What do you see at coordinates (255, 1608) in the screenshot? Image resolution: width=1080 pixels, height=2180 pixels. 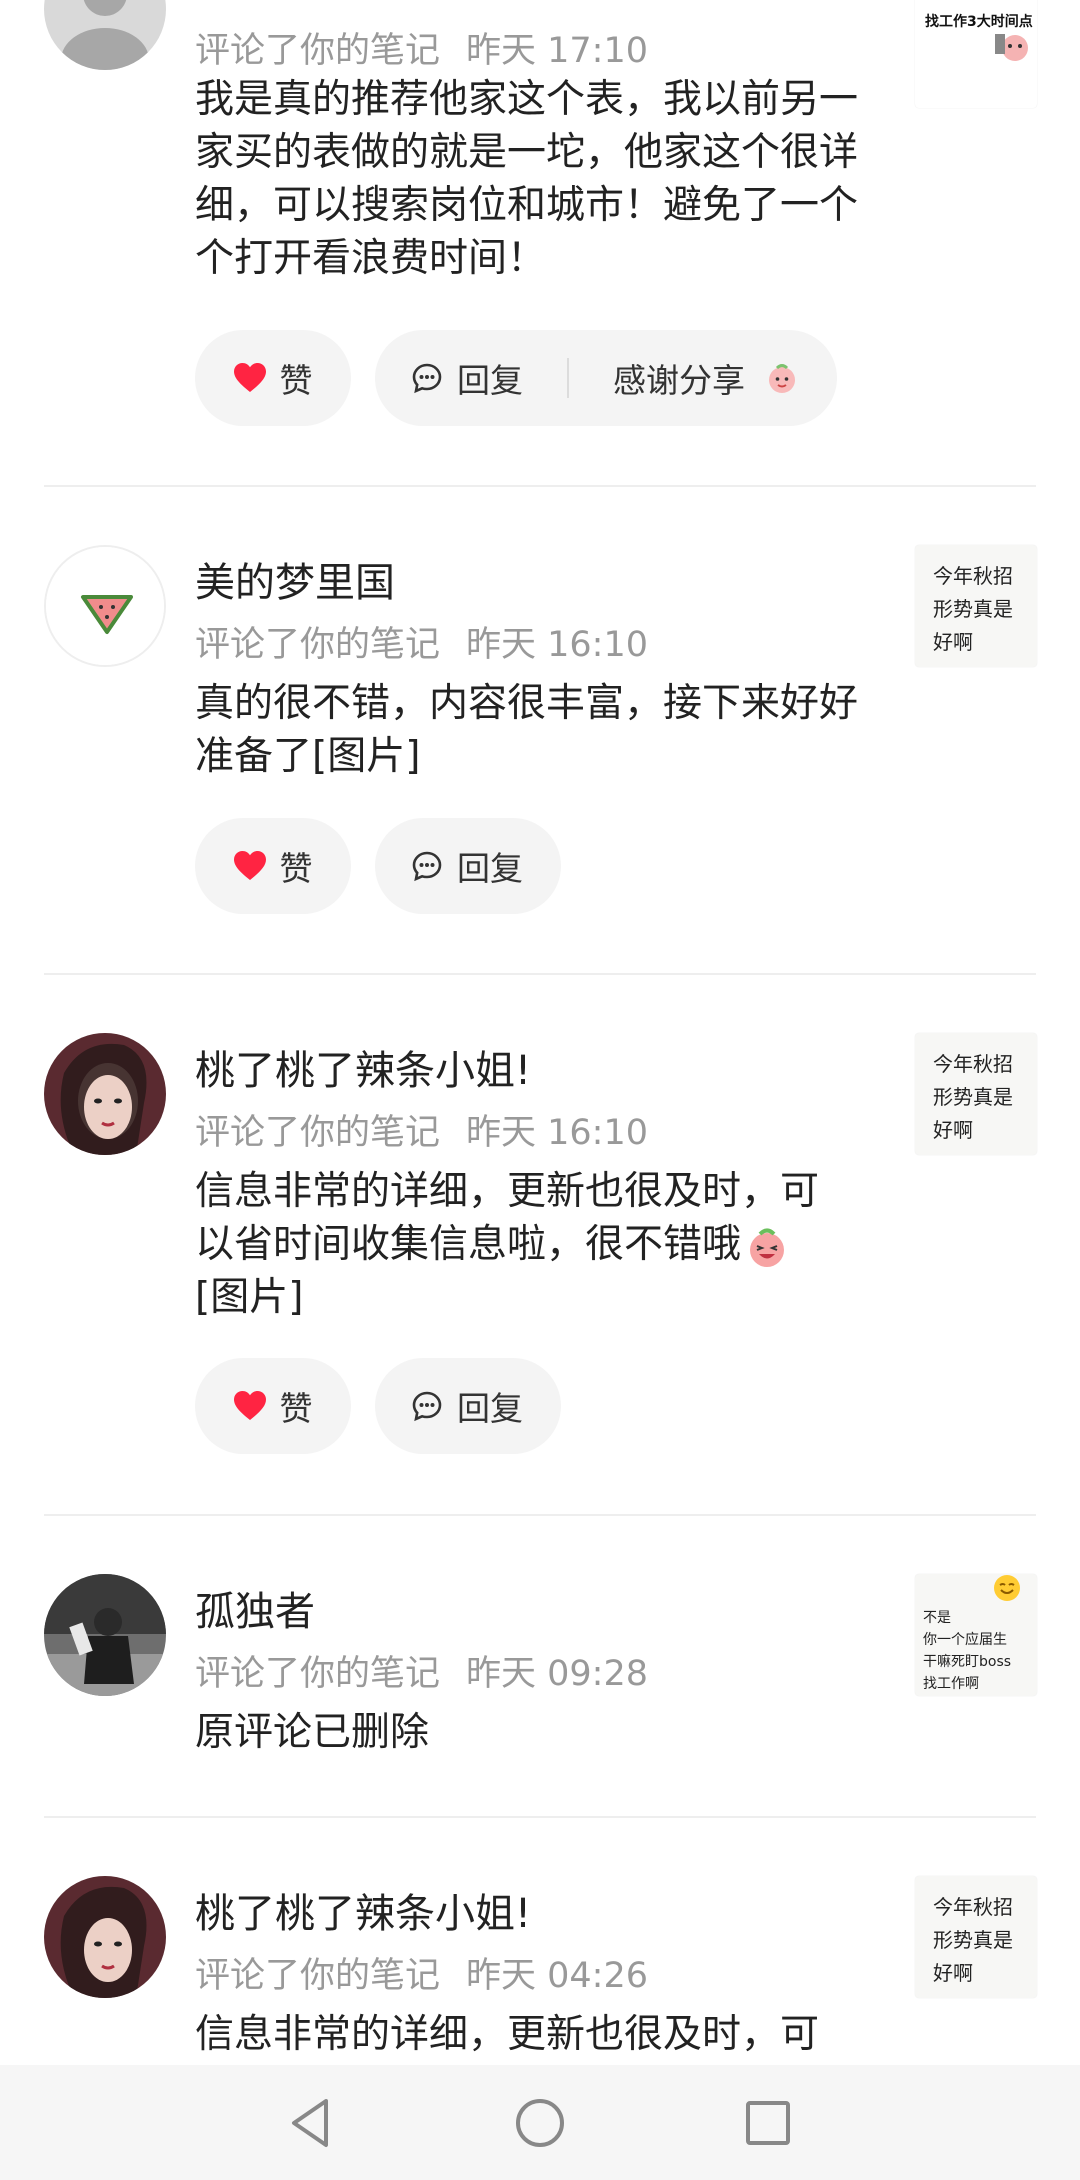 I see `user-name: 孤独者` at bounding box center [255, 1608].